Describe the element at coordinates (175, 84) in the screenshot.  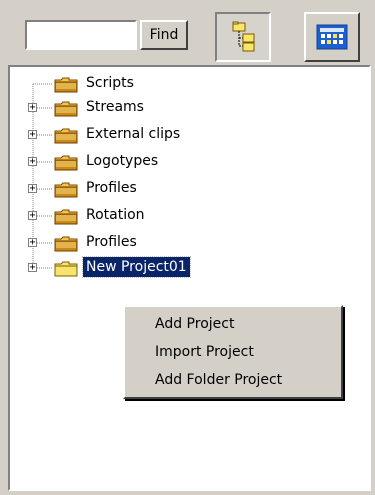
I see `tree-item-scripts: Scripts` at that location.